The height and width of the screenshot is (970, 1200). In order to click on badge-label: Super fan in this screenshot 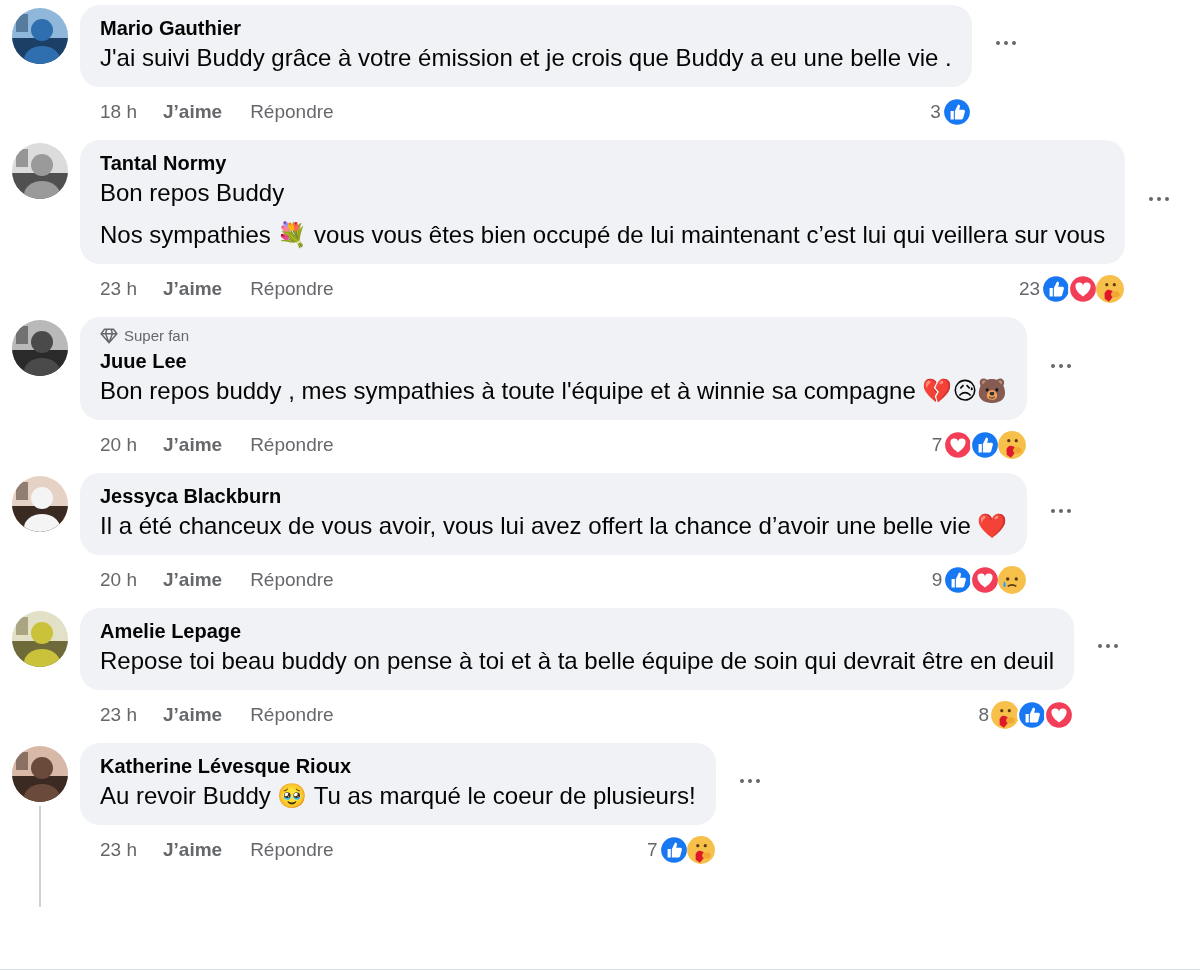, I will do `click(157, 335)`.